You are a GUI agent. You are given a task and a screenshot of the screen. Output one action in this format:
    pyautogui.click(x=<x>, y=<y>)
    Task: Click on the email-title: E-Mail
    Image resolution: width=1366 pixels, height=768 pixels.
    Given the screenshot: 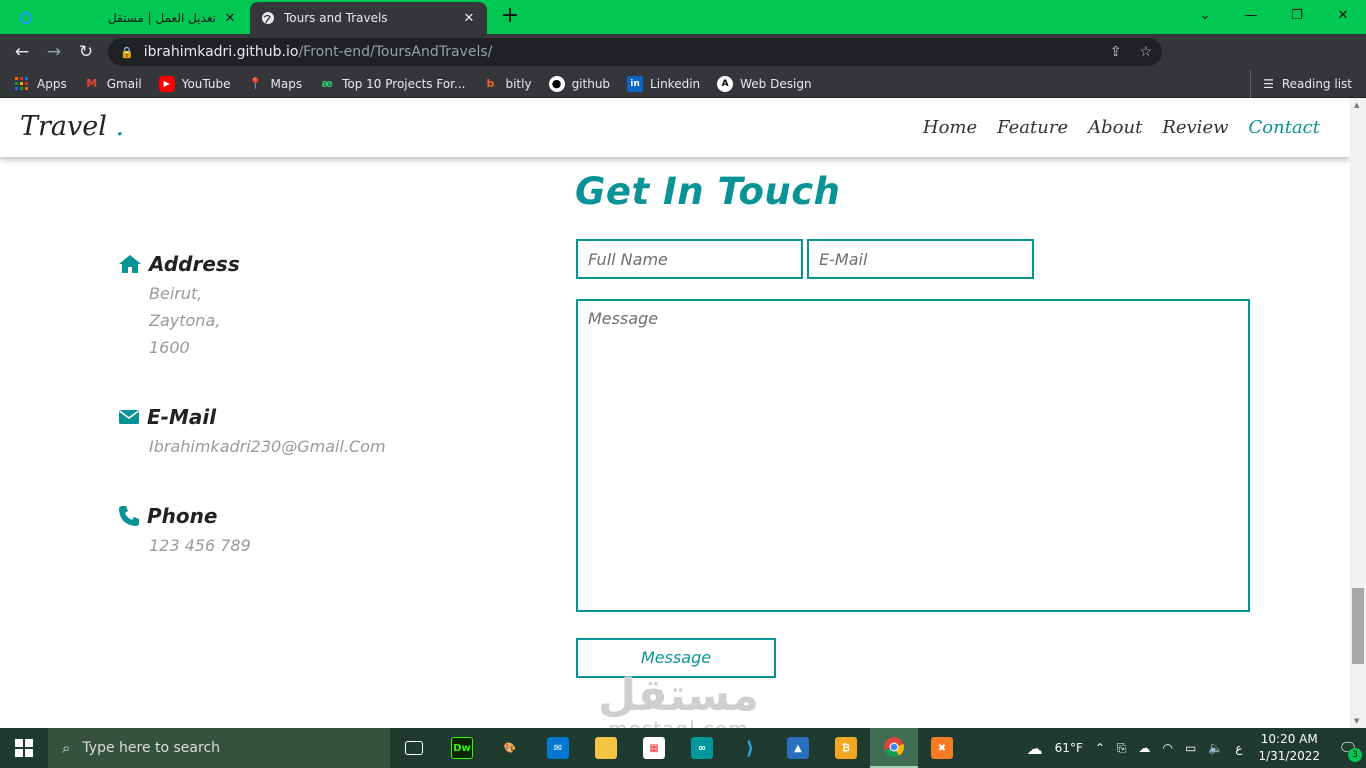 What is the action you would take?
    pyautogui.click(x=182, y=417)
    